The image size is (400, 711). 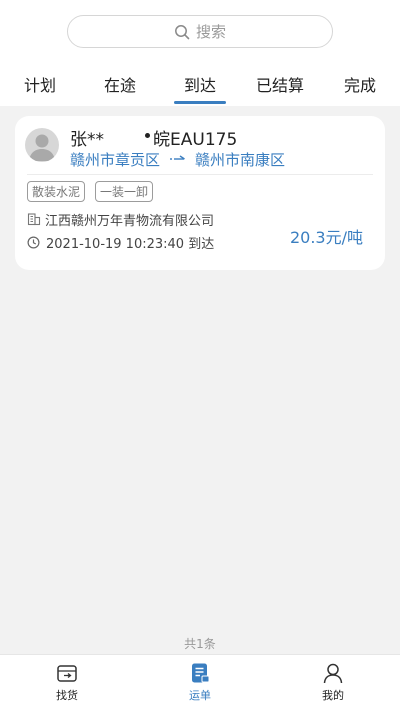 I want to click on card-divider, so click(x=200, y=174).